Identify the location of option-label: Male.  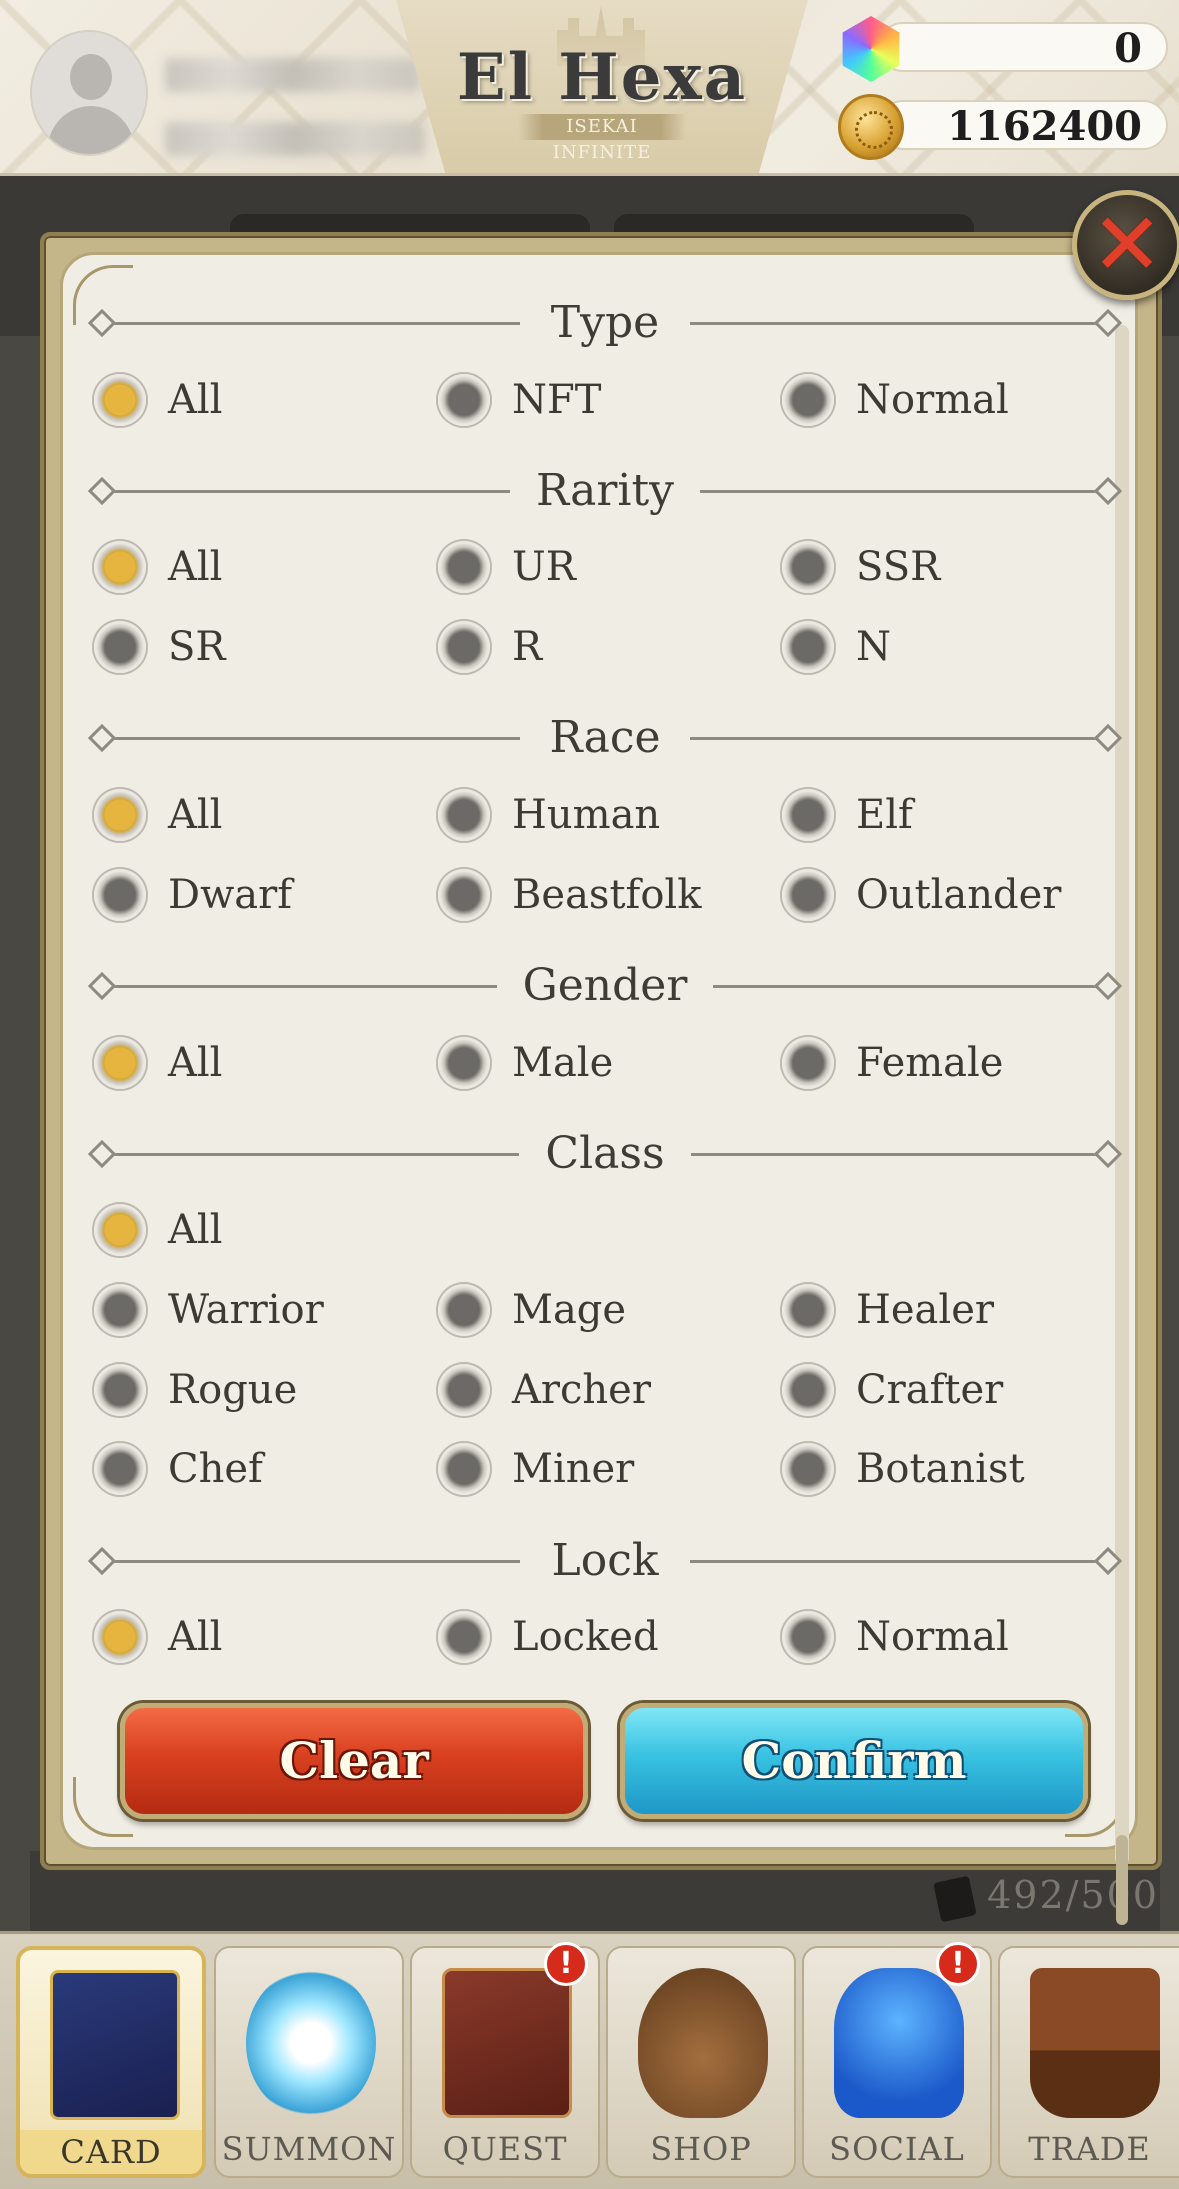
(563, 1063).